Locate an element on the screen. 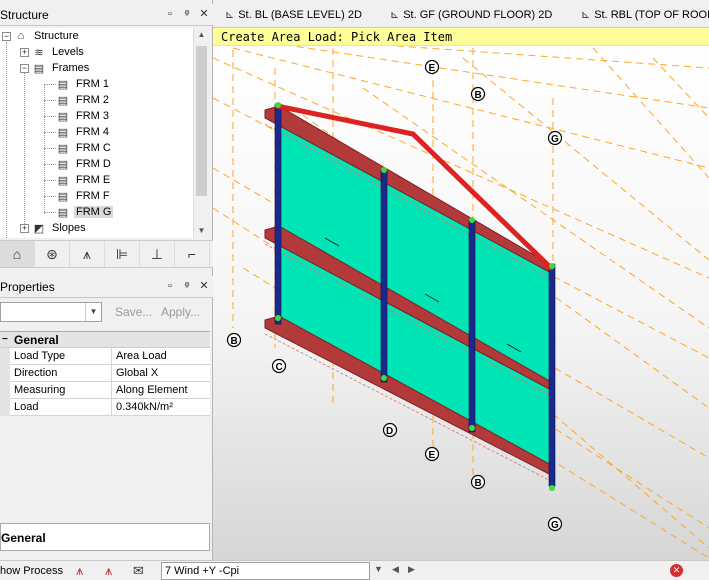 The image size is (709, 580). scroll-down-icon: ▼ is located at coordinates (201, 231).